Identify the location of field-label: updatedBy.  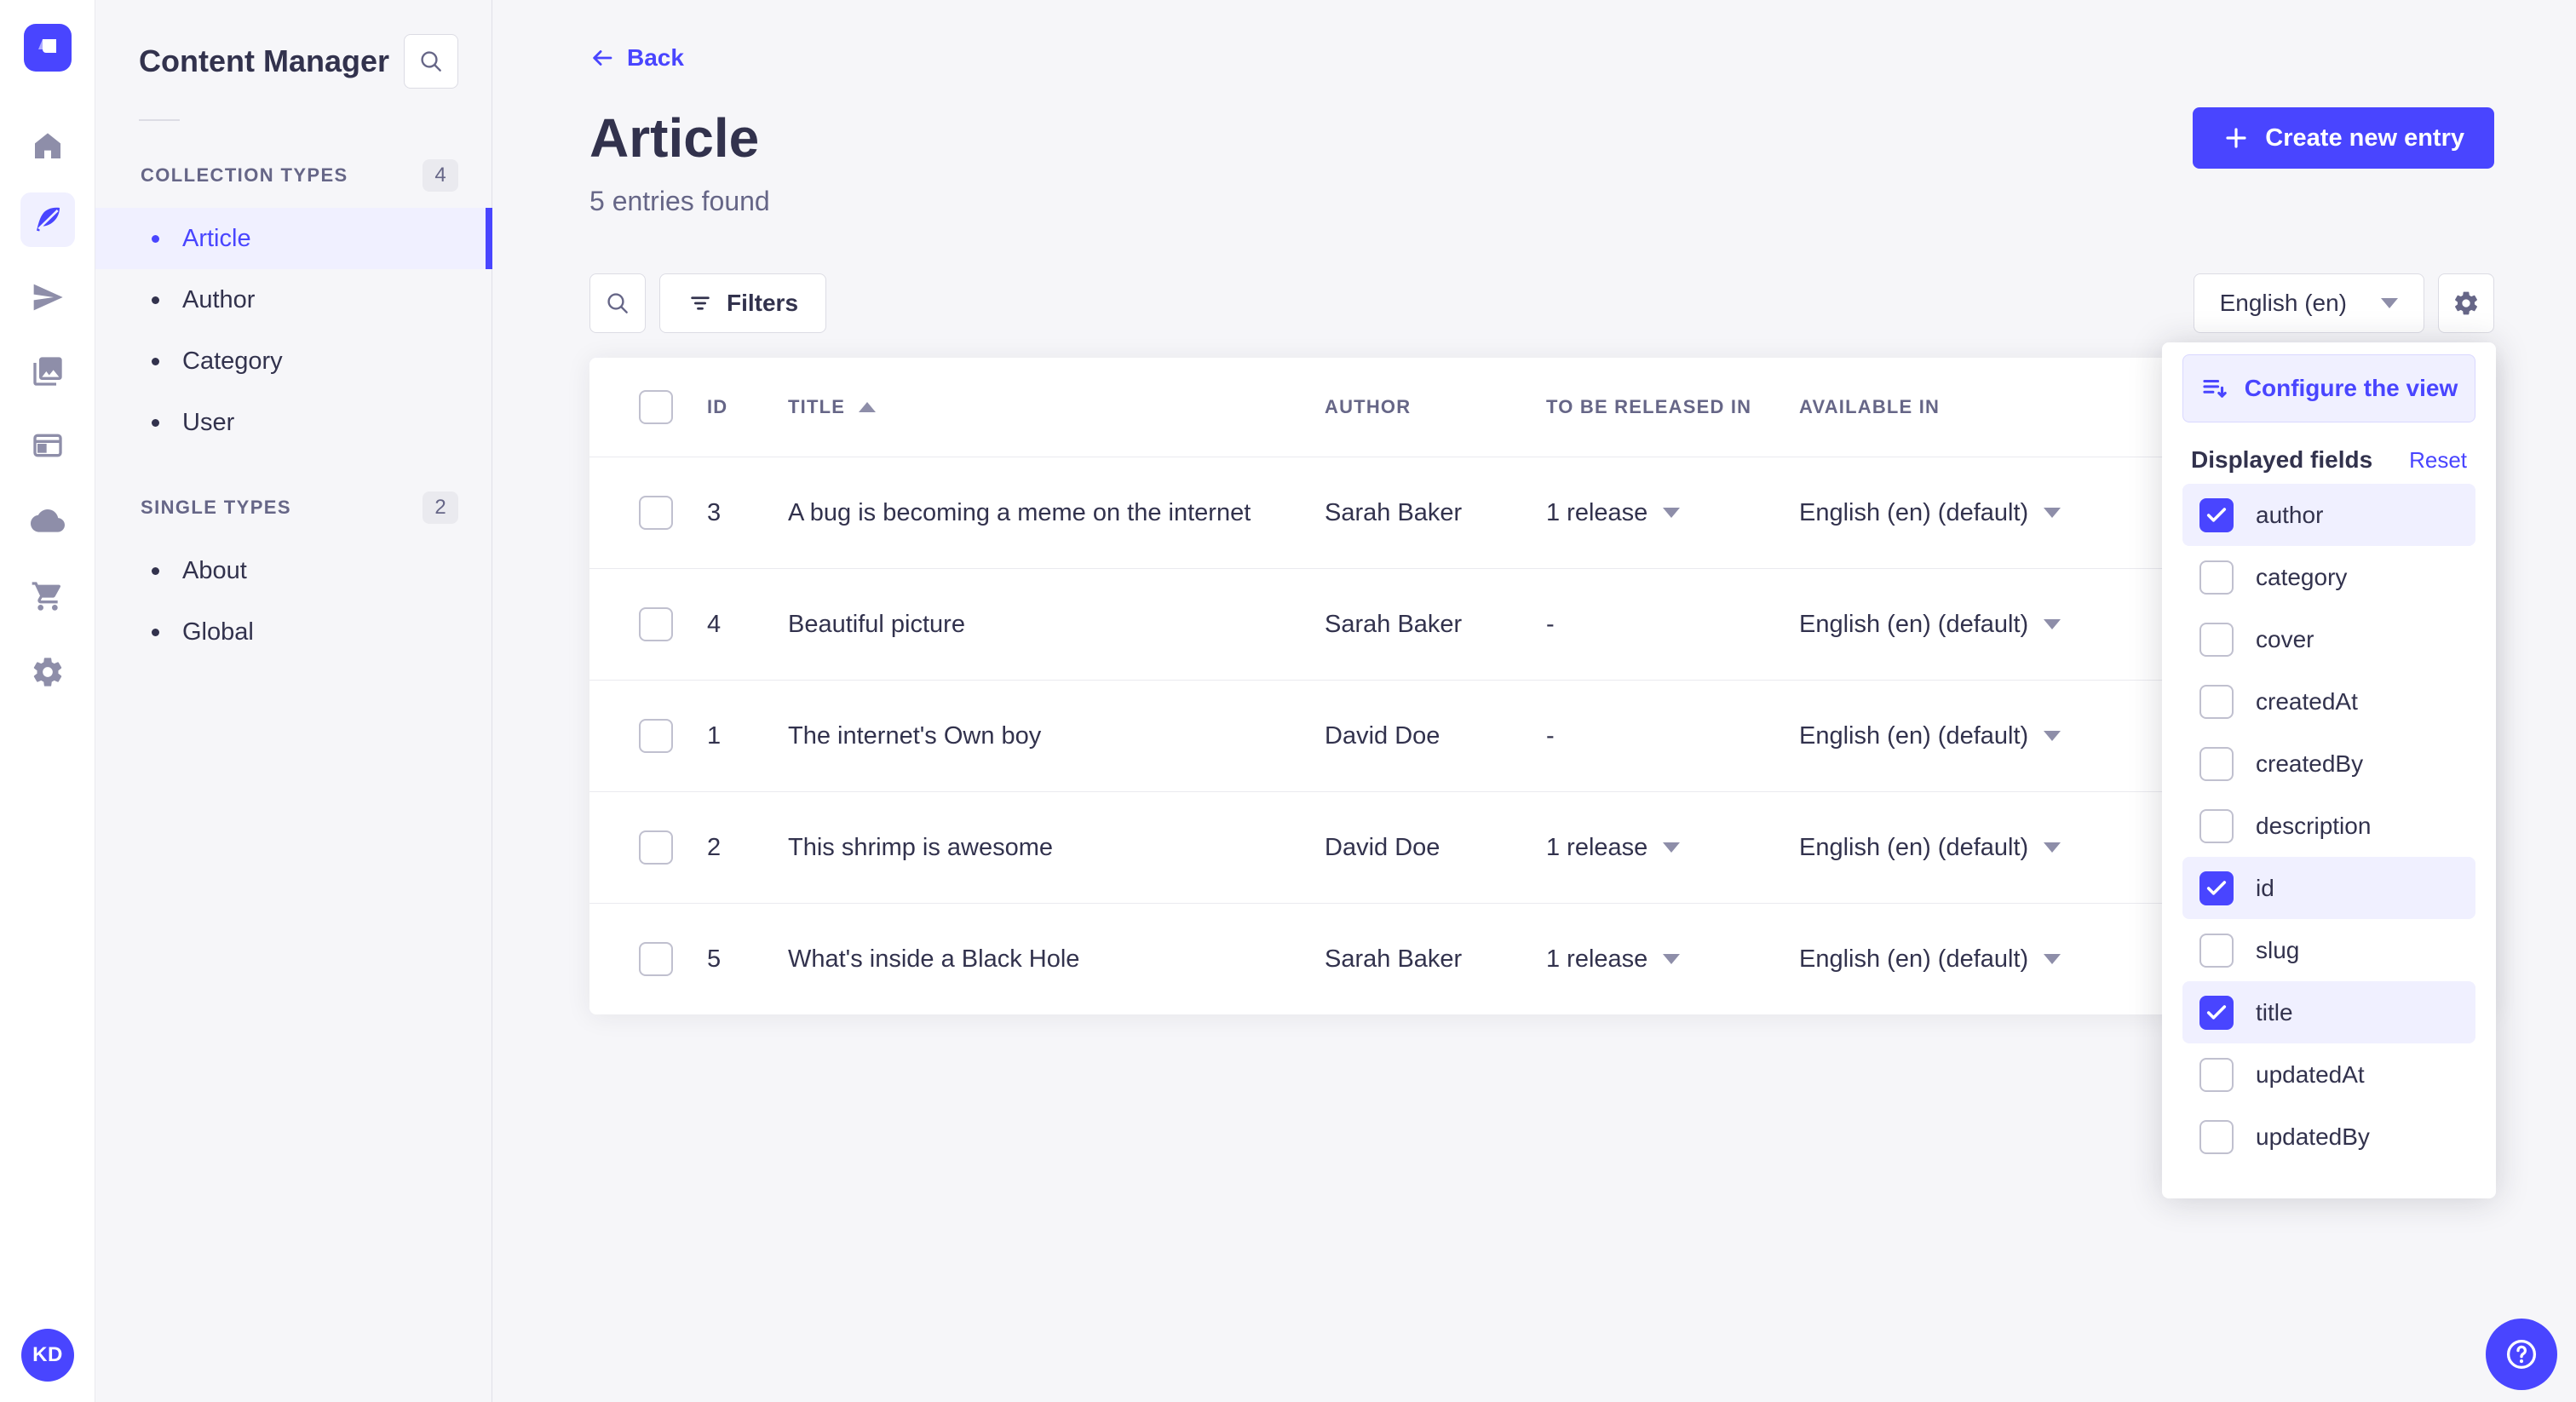
(2313, 1136).